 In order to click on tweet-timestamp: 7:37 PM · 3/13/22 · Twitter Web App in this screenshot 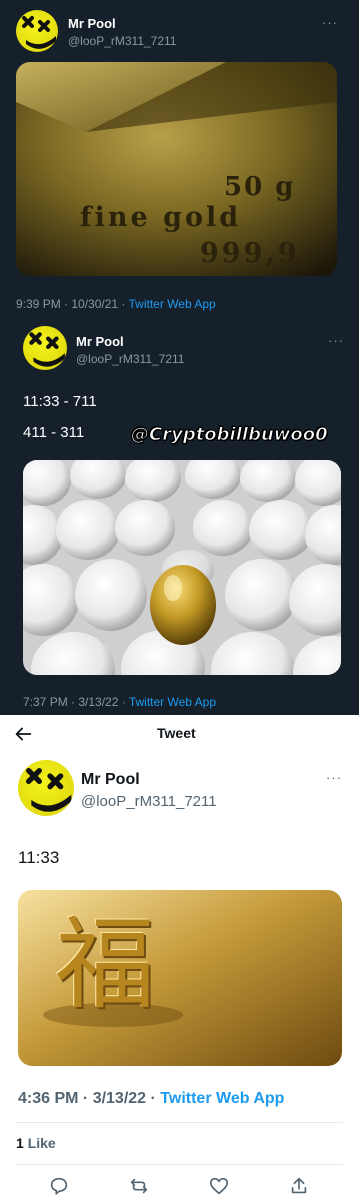, I will do `click(119, 702)`.